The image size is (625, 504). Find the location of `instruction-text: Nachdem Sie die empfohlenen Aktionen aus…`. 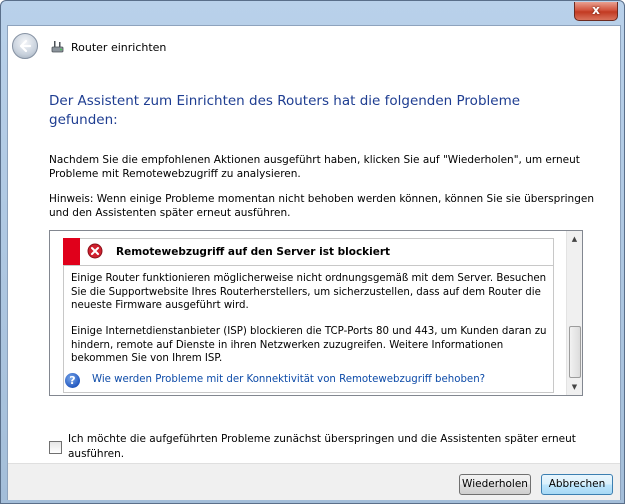

instruction-text: Nachdem Sie die empfohlenen Aktionen aus… is located at coordinates (314, 167).